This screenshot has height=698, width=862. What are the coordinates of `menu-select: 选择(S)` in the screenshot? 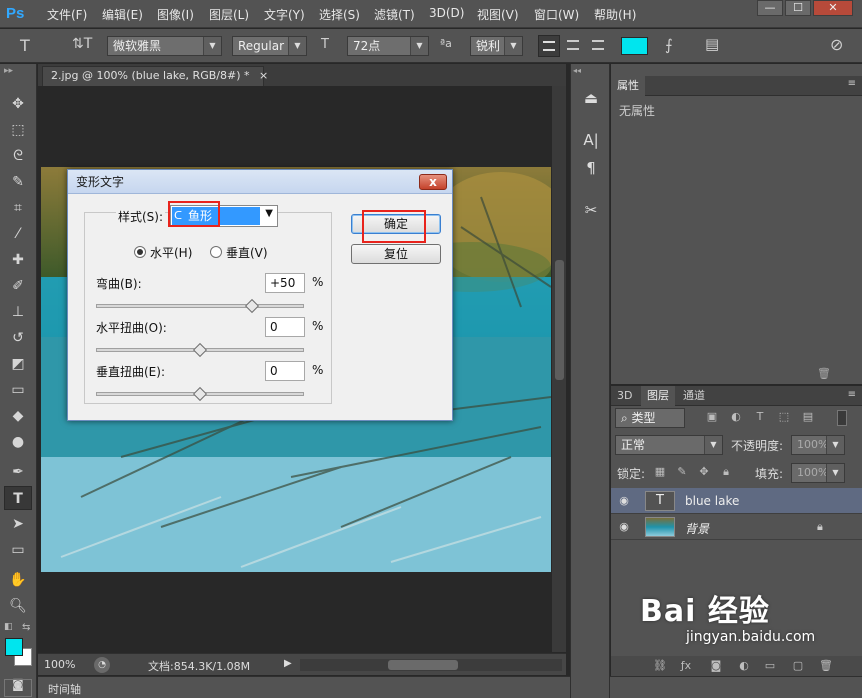 It's located at (339, 14).